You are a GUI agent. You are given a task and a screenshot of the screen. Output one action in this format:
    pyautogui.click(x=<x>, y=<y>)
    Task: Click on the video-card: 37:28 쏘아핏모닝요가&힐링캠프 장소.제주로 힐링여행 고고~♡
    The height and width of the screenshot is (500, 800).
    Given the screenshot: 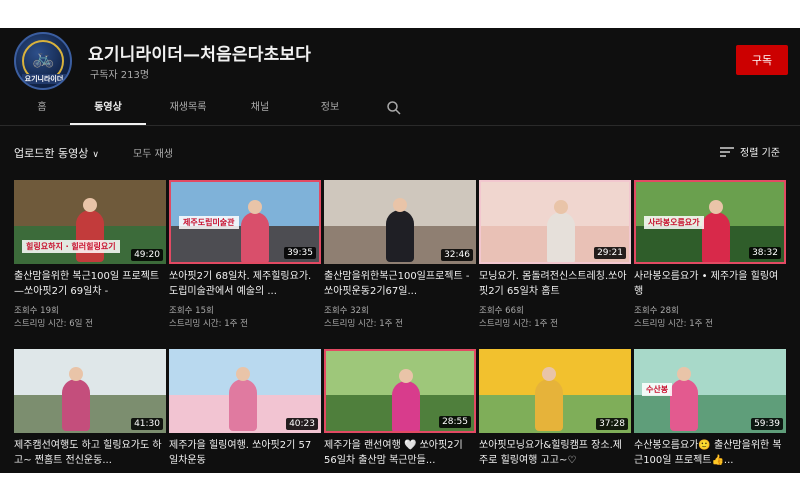 What is the action you would take?
    pyautogui.click(x=555, y=411)
    